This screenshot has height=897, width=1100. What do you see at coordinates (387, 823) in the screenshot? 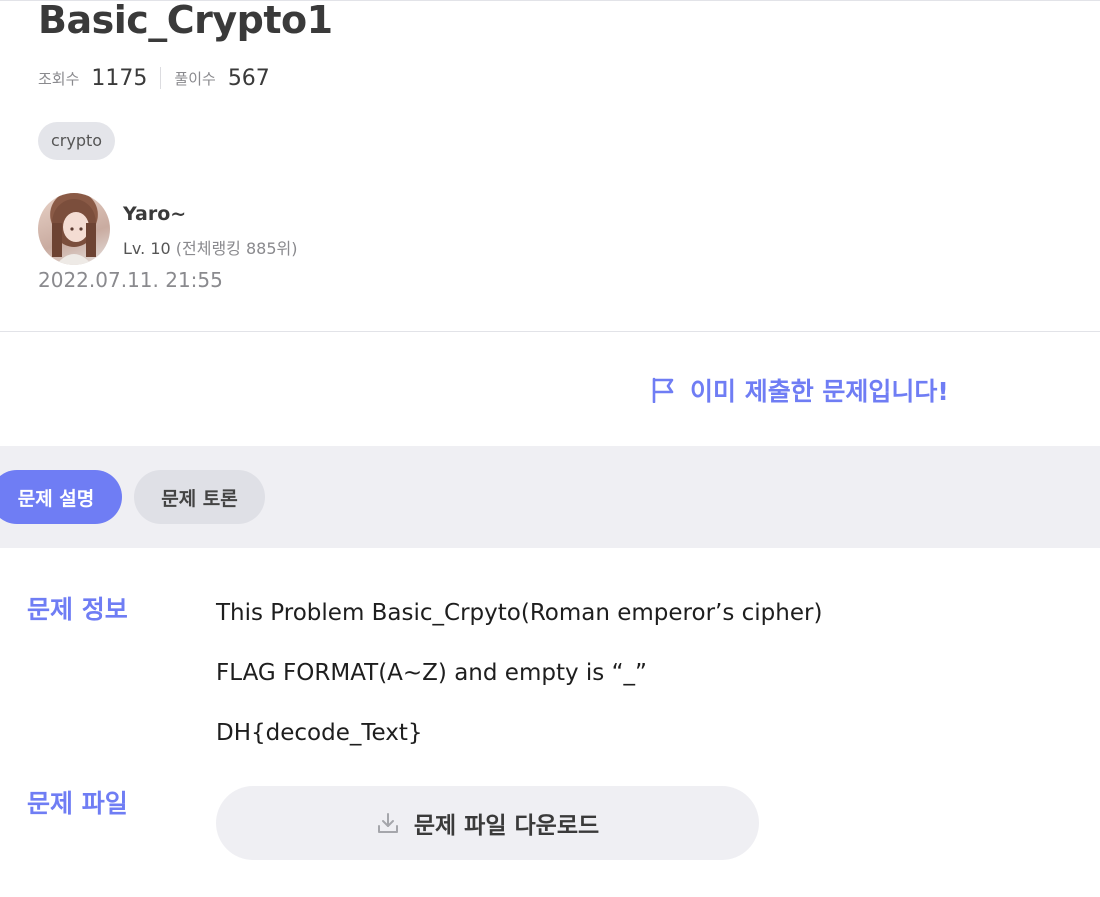
I see `download-icon` at bounding box center [387, 823].